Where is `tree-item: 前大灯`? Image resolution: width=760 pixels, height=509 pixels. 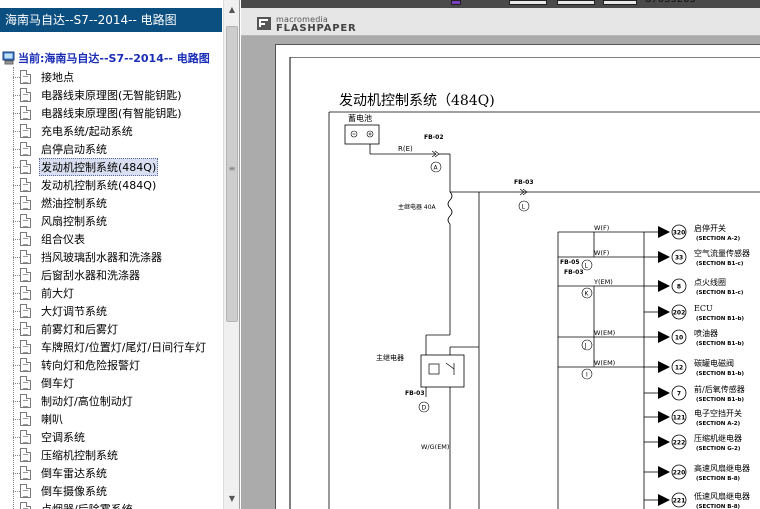 tree-item: 前大灯 is located at coordinates (44, 293).